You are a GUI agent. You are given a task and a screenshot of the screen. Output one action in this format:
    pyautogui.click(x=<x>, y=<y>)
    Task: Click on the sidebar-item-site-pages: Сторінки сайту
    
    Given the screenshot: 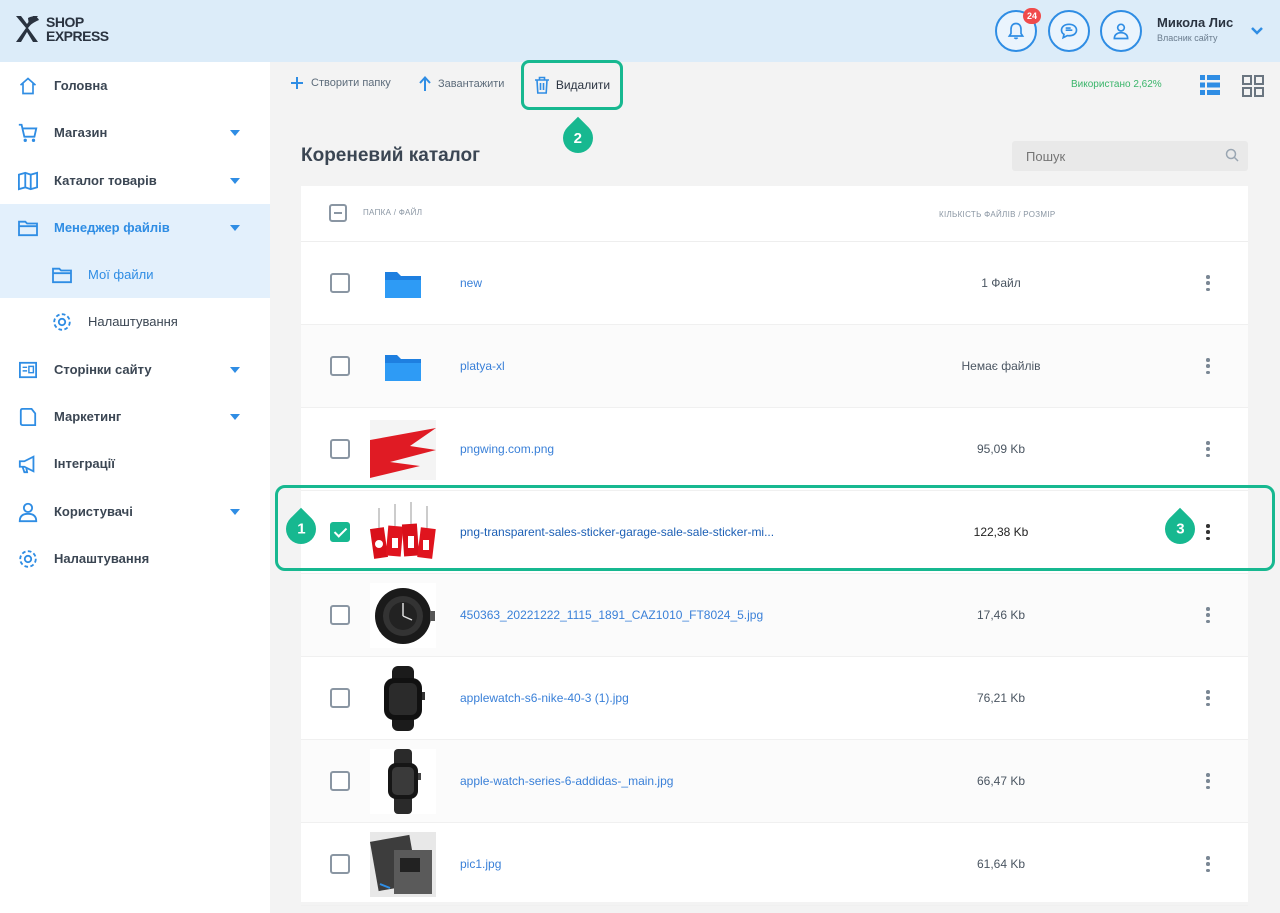 What is the action you would take?
    pyautogui.click(x=135, y=369)
    